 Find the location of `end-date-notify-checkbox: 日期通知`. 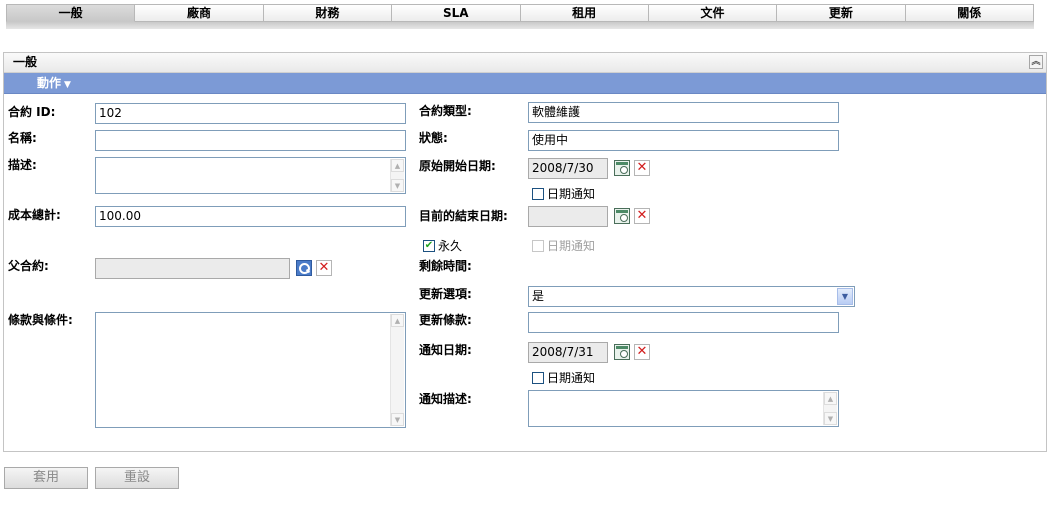

end-date-notify-checkbox: 日期通知 is located at coordinates (563, 245).